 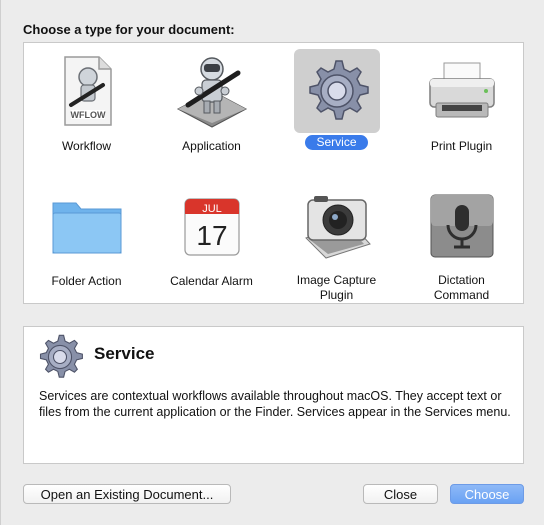 I want to click on type-tile-folder-action: Folder Action, so click(x=86, y=240).